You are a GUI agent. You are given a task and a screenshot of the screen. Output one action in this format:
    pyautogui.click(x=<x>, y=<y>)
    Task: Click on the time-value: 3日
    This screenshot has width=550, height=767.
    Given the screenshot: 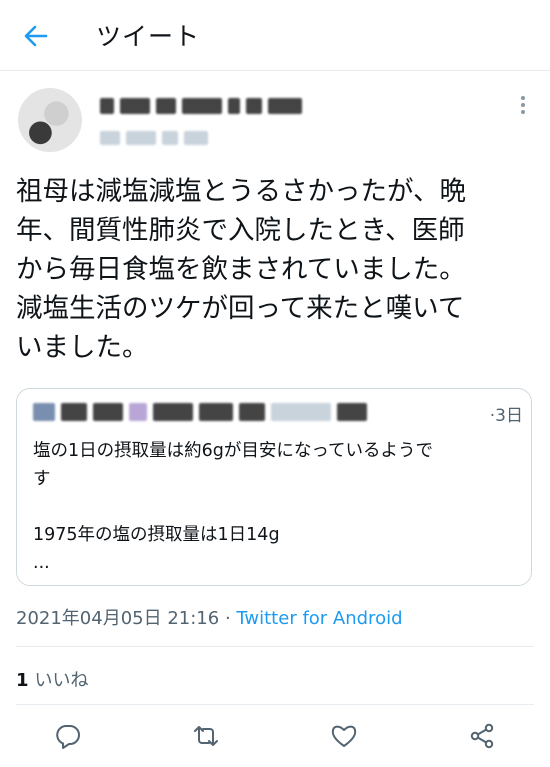 What is the action you would take?
    pyautogui.click(x=509, y=416)
    